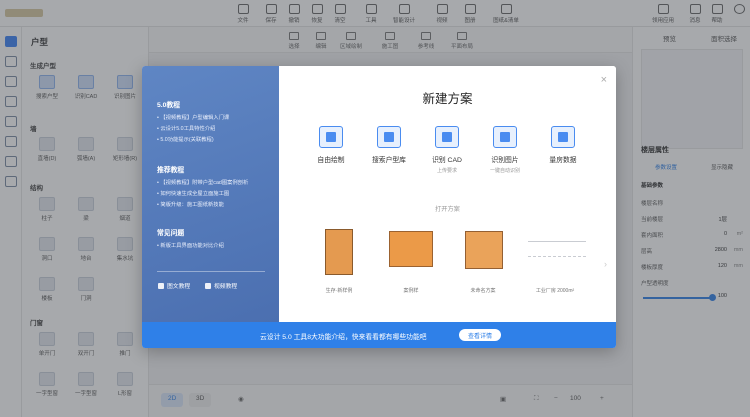 This screenshot has width=750, height=417. What do you see at coordinates (190, 245) in the screenshot?
I see `tutorial-link: 新版工具界面功能对比介绍` at bounding box center [190, 245].